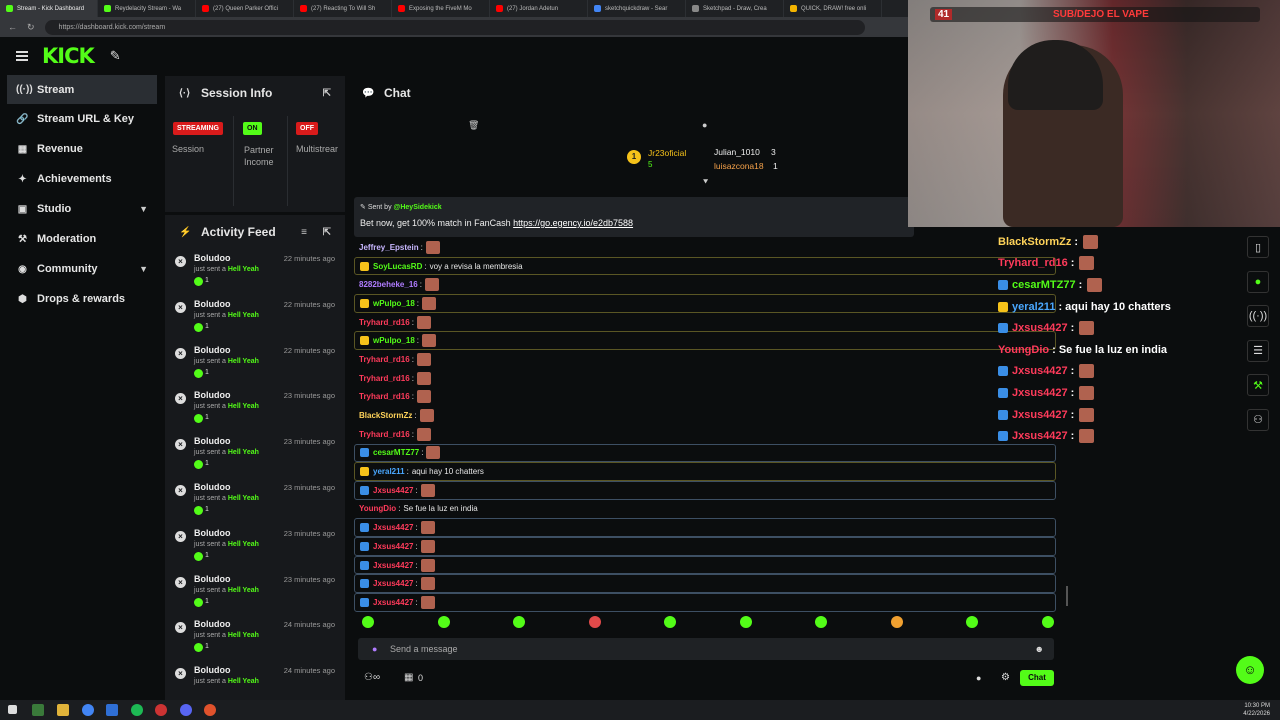 The height and width of the screenshot is (720, 1280). I want to click on browser-tab: QUICK, DRAW! free onli, so click(833, 8).